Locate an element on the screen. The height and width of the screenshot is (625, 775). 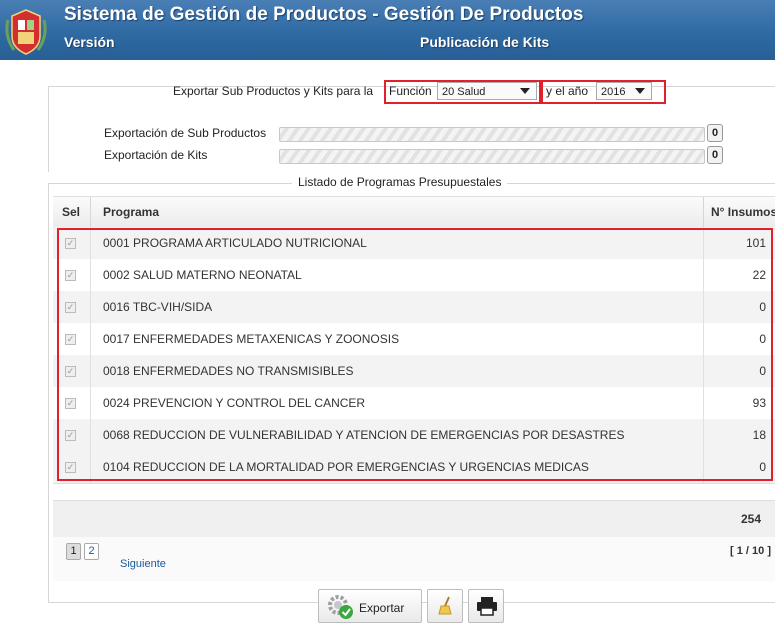
page-subtitle: Publicación de Kits is located at coordinates (485, 42).